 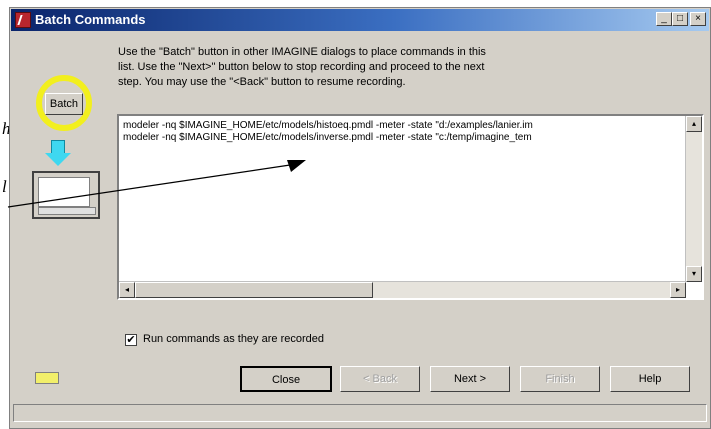 What do you see at coordinates (664, 19) in the screenshot?
I see `minimize-button: _` at bounding box center [664, 19].